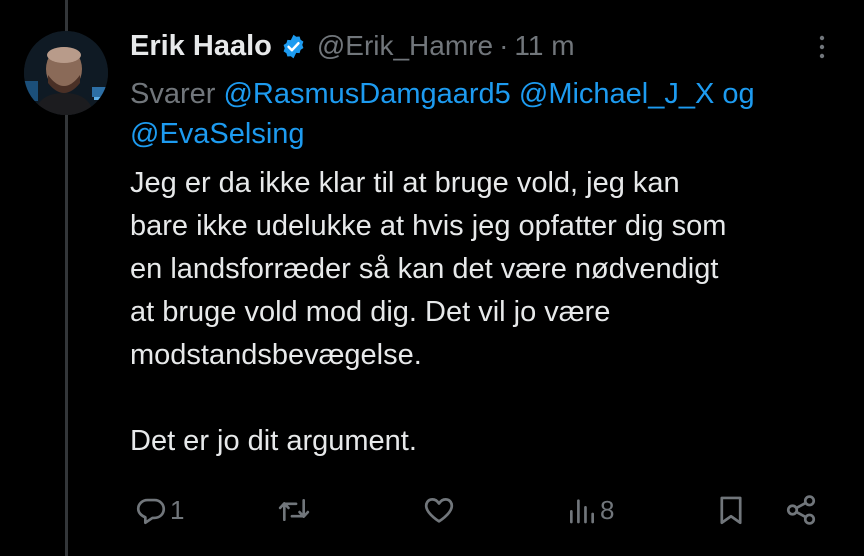 This screenshot has height=556, width=864. I want to click on handle: @Erik_Hamre, so click(405, 46).